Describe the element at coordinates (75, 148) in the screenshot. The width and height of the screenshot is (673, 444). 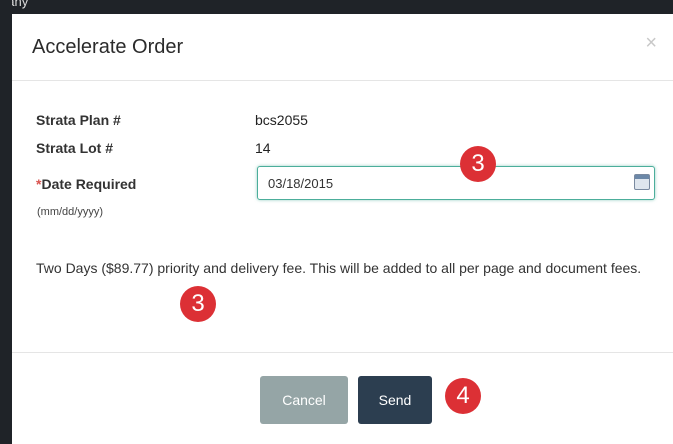
I see `strata-lot-label: Strata Lot #` at that location.